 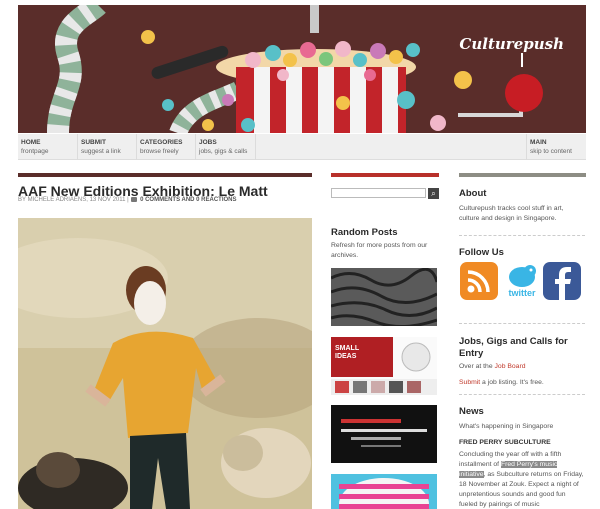 What do you see at coordinates (347, 352) in the screenshot?
I see `thumbnail-caption: SMALL IDEAS` at bounding box center [347, 352].